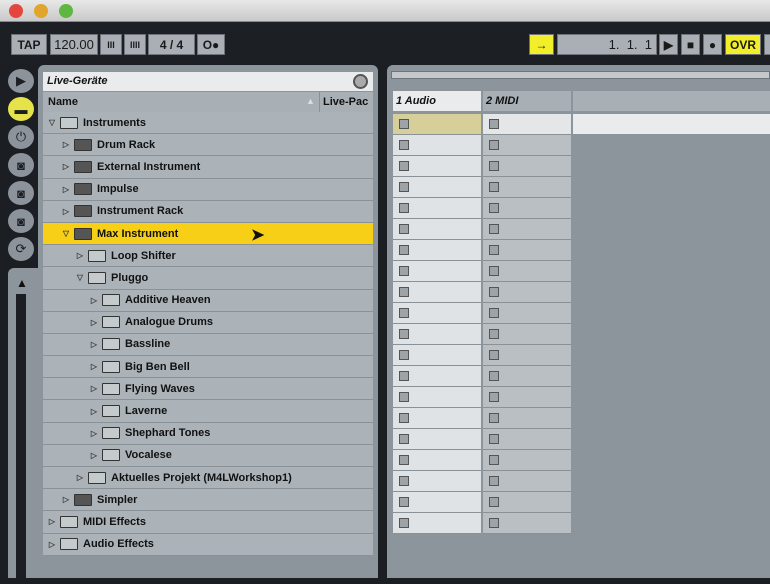 The height and width of the screenshot is (584, 770). Describe the element at coordinates (21, 137) in the screenshot. I see `plugin-icon: ⏻` at that location.